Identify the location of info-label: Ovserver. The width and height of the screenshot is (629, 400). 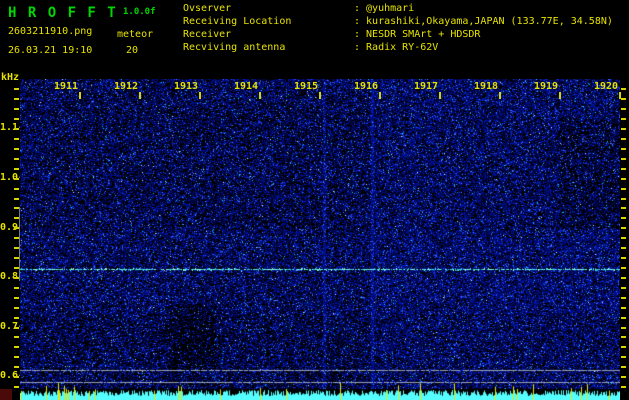
(207, 8).